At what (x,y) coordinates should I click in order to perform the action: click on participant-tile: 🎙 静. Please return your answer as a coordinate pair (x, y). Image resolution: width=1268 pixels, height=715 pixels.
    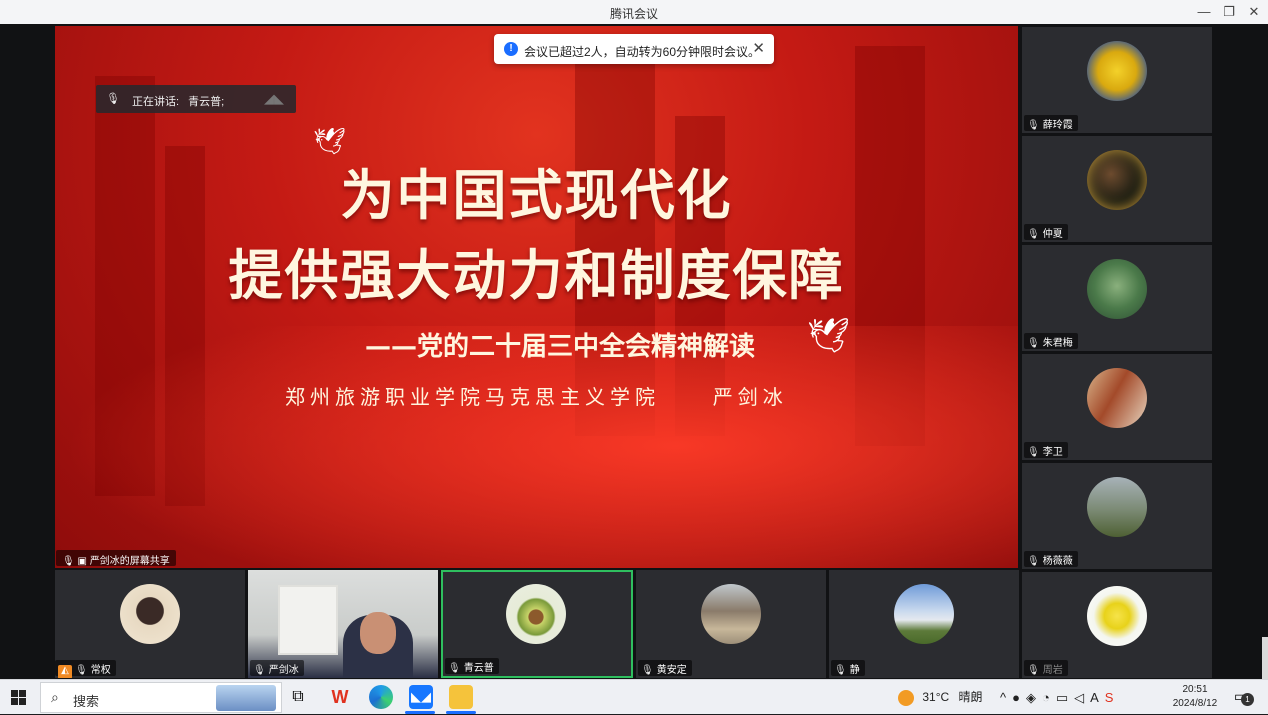
    Looking at the image, I should click on (924, 624).